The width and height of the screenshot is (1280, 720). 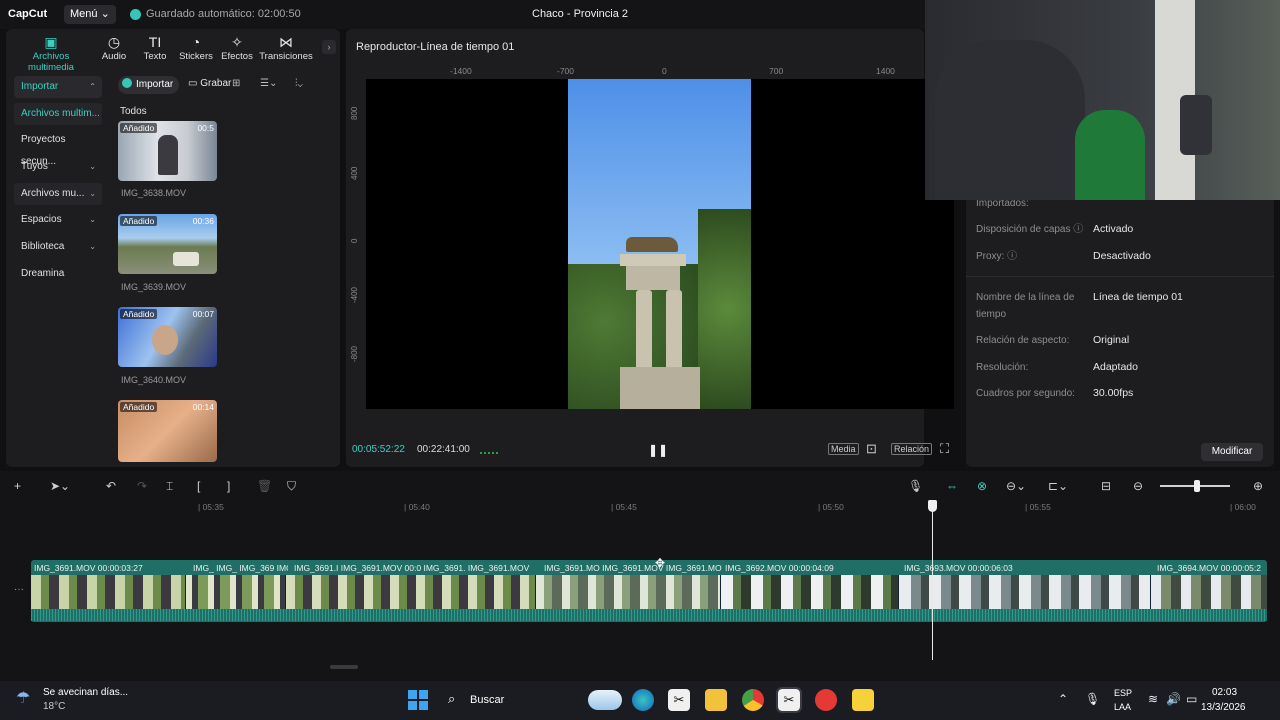 What do you see at coordinates (155, 48) in the screenshot?
I see `tab-text: TI Texto` at bounding box center [155, 48].